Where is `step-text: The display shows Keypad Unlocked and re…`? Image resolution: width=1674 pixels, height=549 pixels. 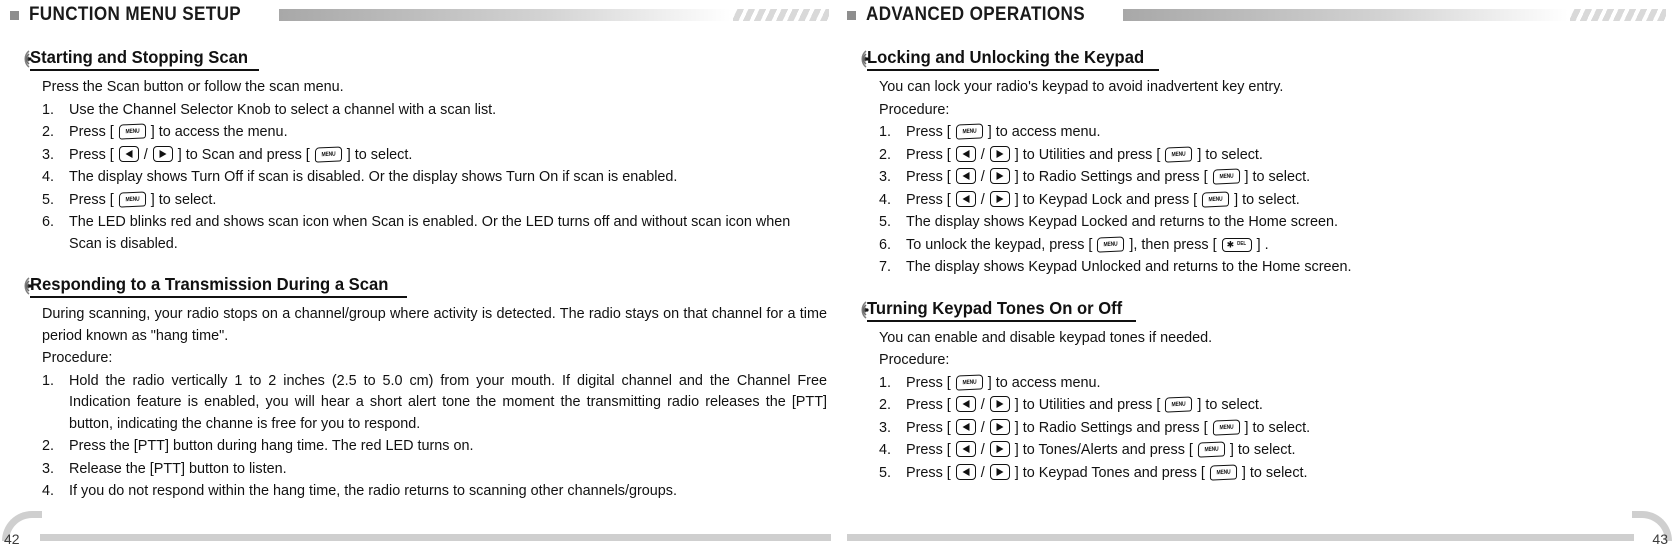 step-text: The display shows Keypad Unlocked and re… is located at coordinates (1129, 267).